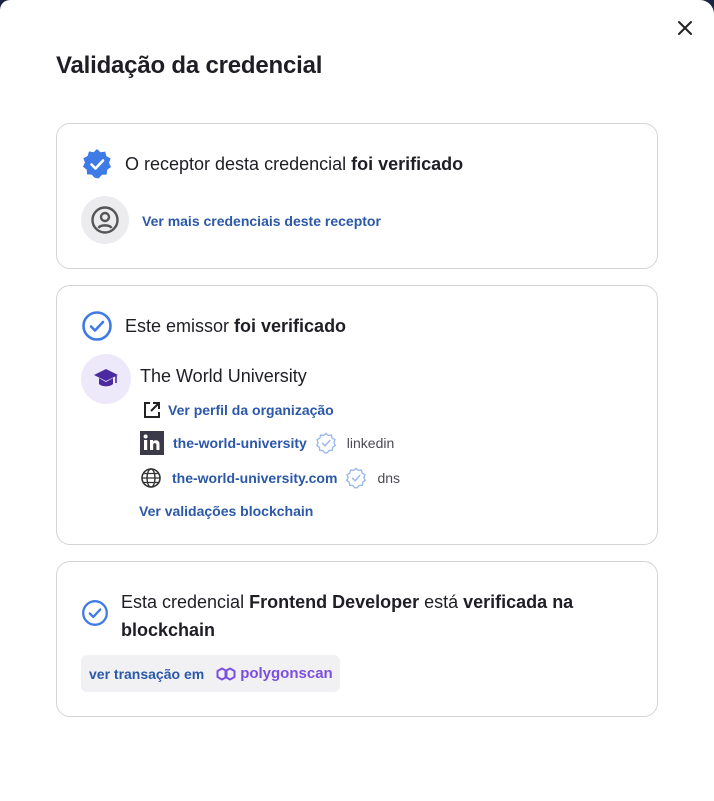 The height and width of the screenshot is (801, 714). What do you see at coordinates (389, 478) in the screenshot?
I see `dns-source-label: dns` at bounding box center [389, 478].